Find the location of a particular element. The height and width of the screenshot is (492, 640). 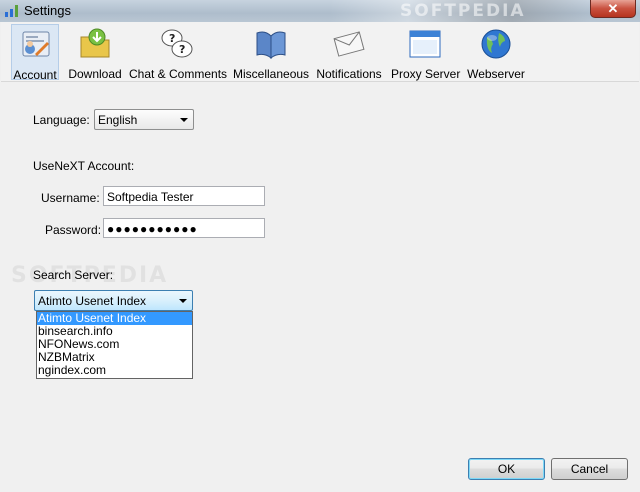

tab-notifications-label: Notifications is located at coordinates (349, 74).